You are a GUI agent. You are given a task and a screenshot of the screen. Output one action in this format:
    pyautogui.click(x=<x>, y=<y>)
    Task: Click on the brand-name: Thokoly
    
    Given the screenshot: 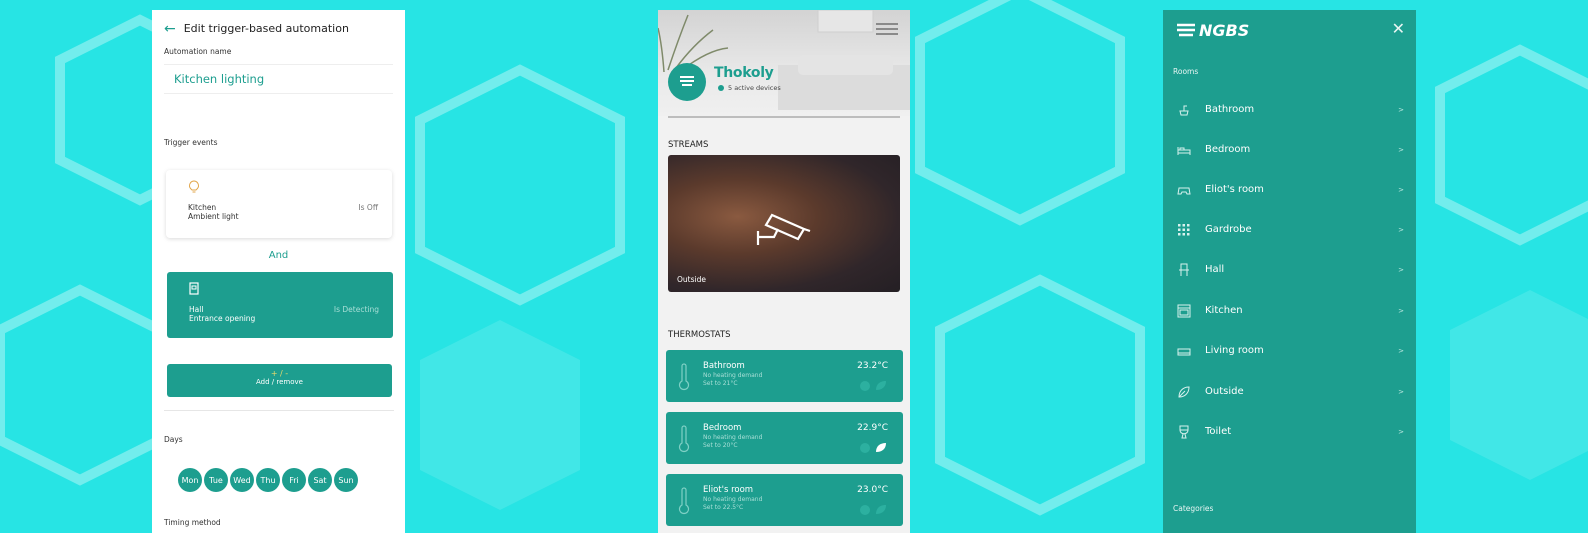 What is the action you would take?
    pyautogui.click(x=744, y=73)
    